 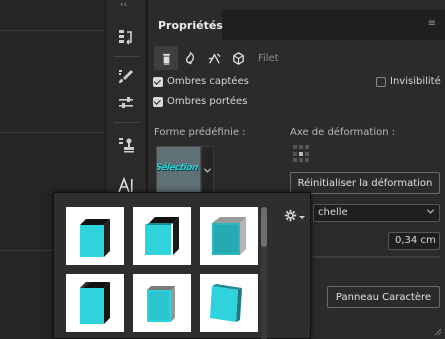 I want to click on character-panel-button: Panneau Caractère, so click(x=383, y=297).